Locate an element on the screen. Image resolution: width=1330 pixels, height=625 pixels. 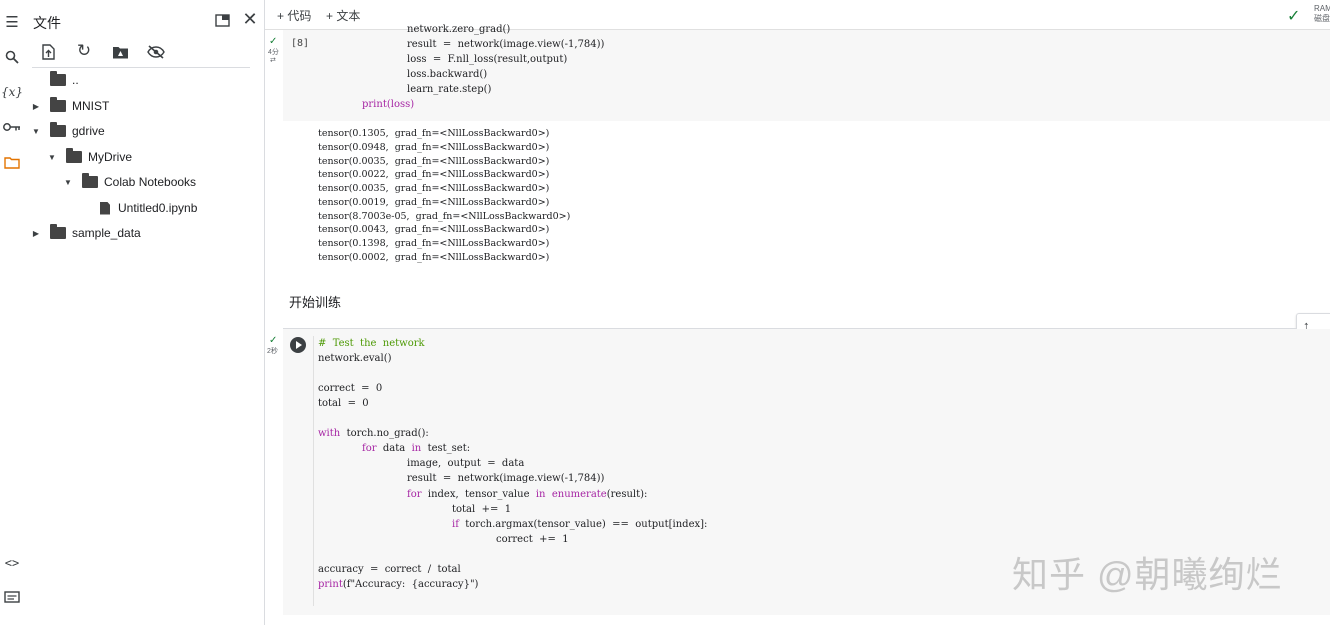
code-text: torch.no_grad(): is located at coordinates (384, 433).